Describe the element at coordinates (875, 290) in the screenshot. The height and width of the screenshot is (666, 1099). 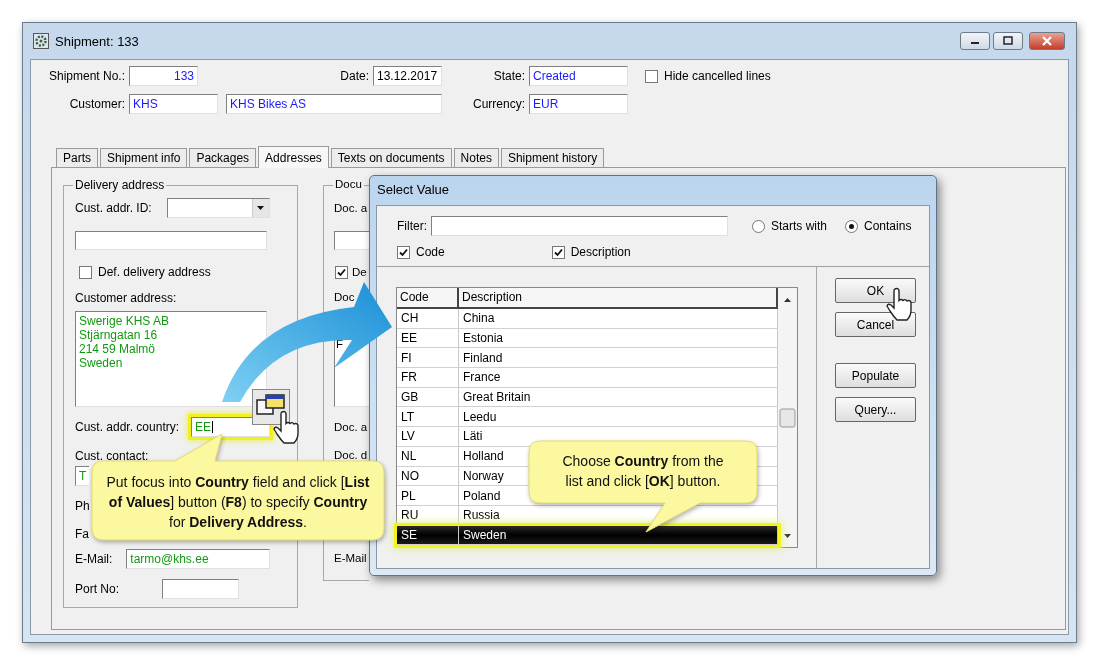
I see `dialog-button: OK` at that location.